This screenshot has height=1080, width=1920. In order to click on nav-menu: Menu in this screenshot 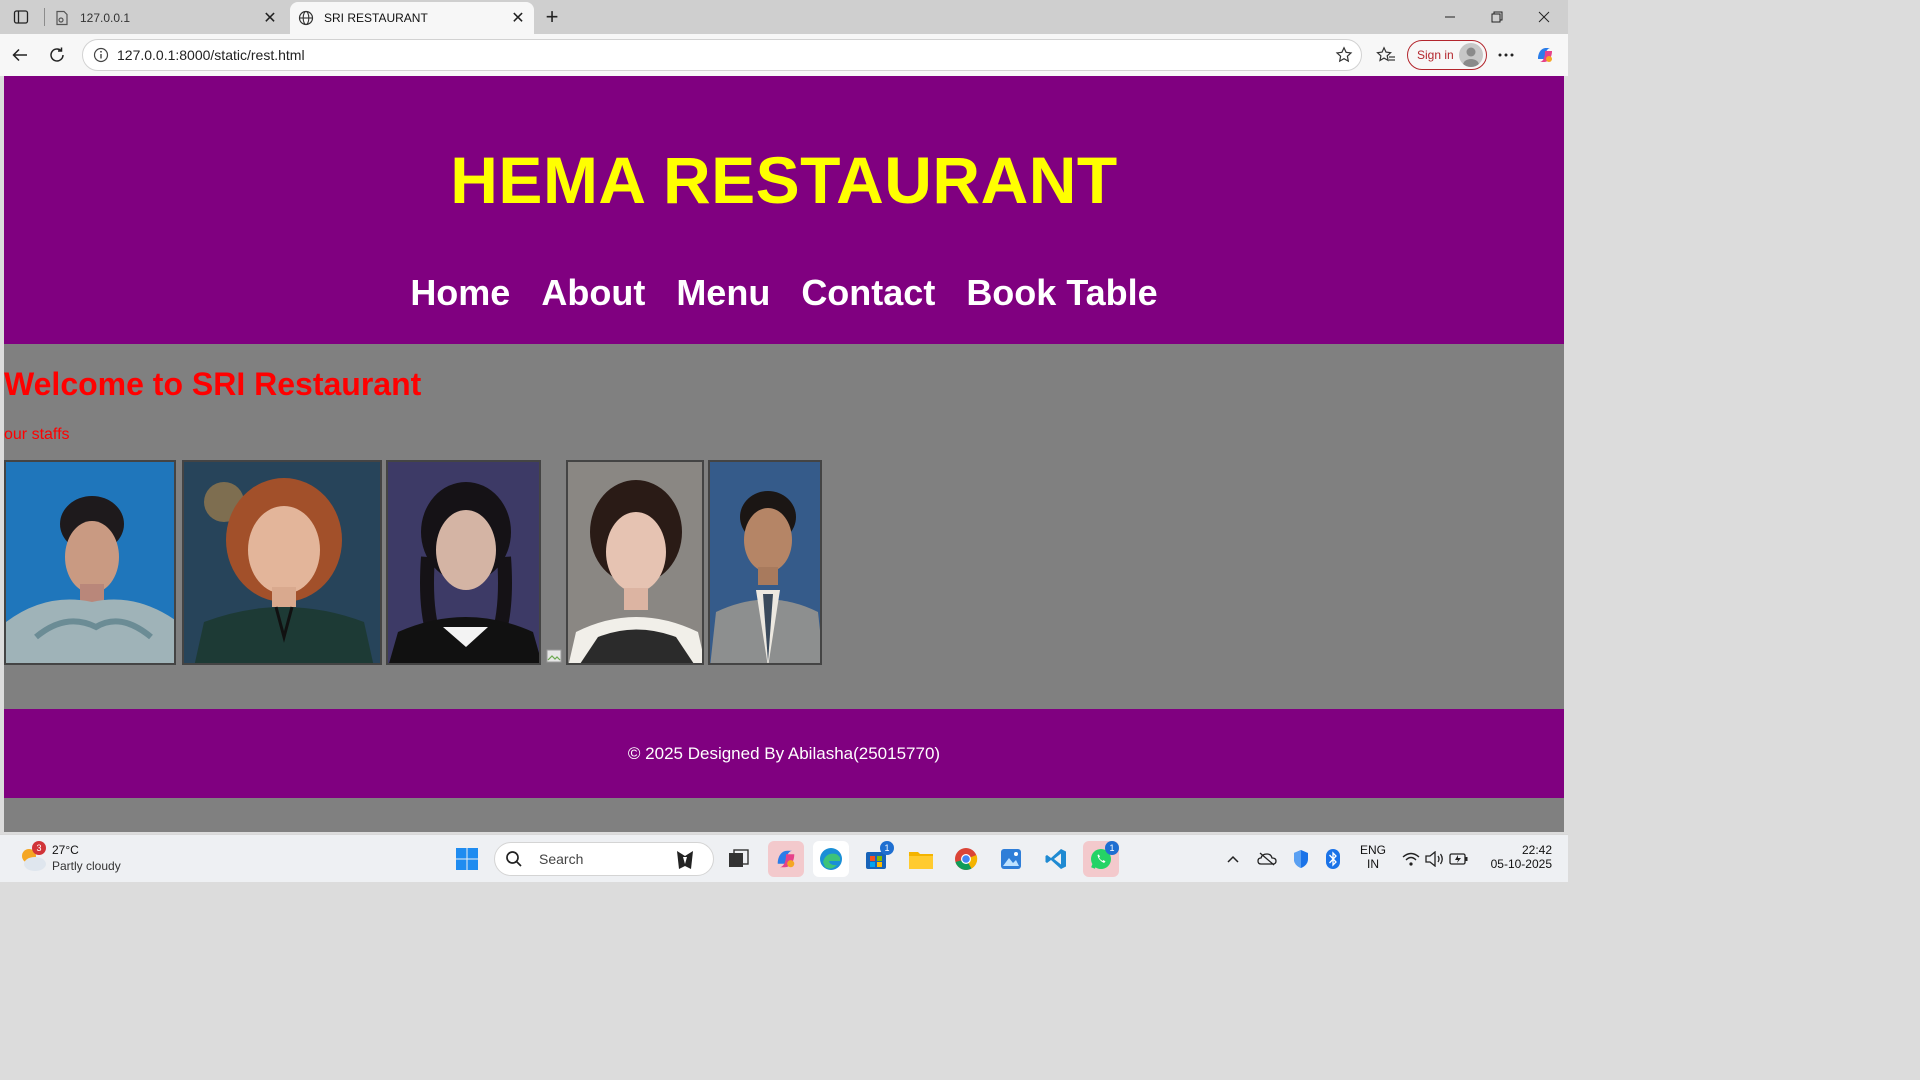, I will do `click(723, 293)`.